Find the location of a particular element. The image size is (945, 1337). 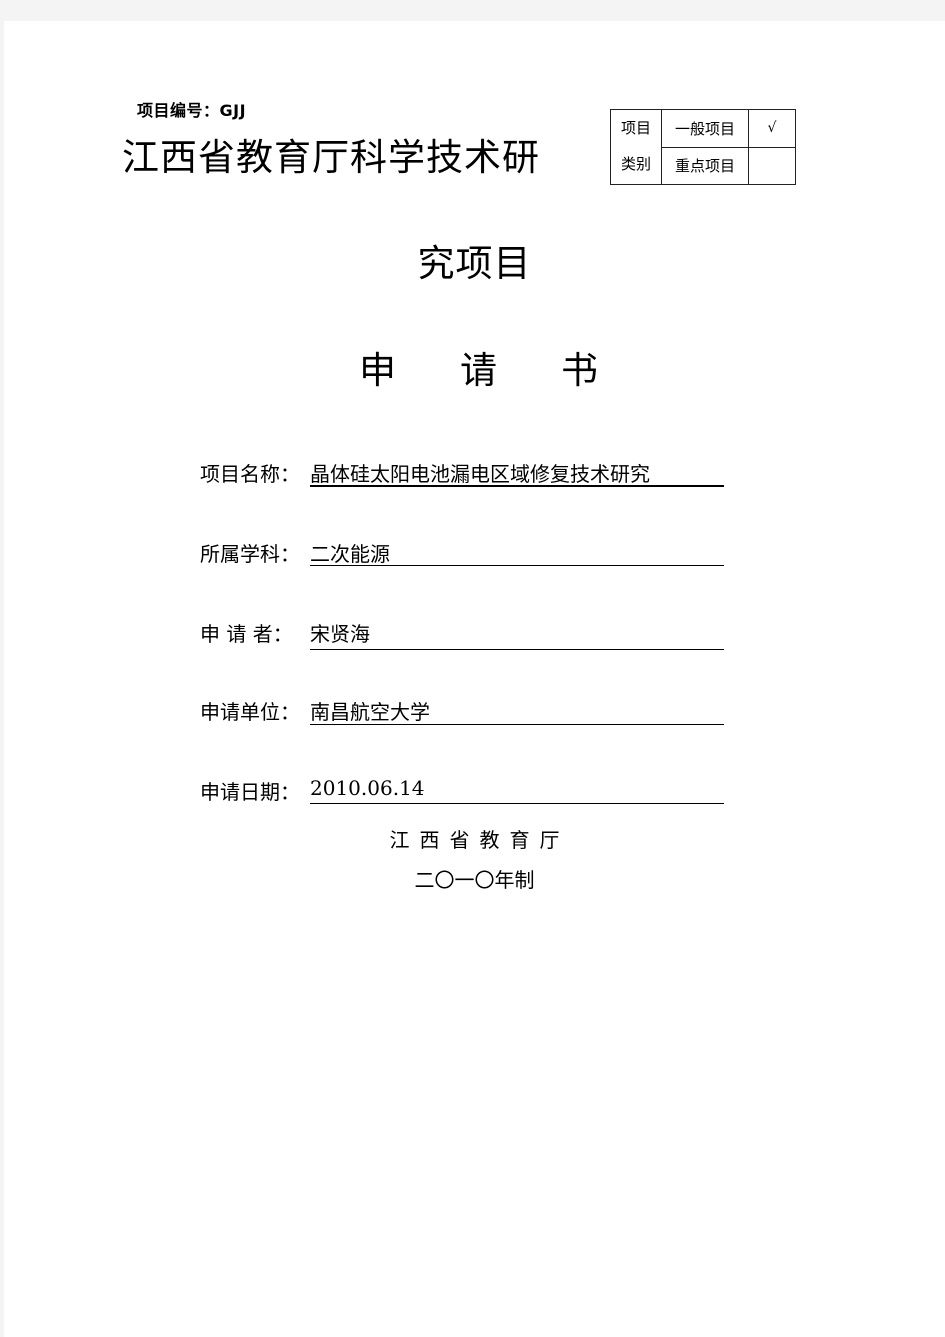

title-char: 申 is located at coordinates (377, 370).